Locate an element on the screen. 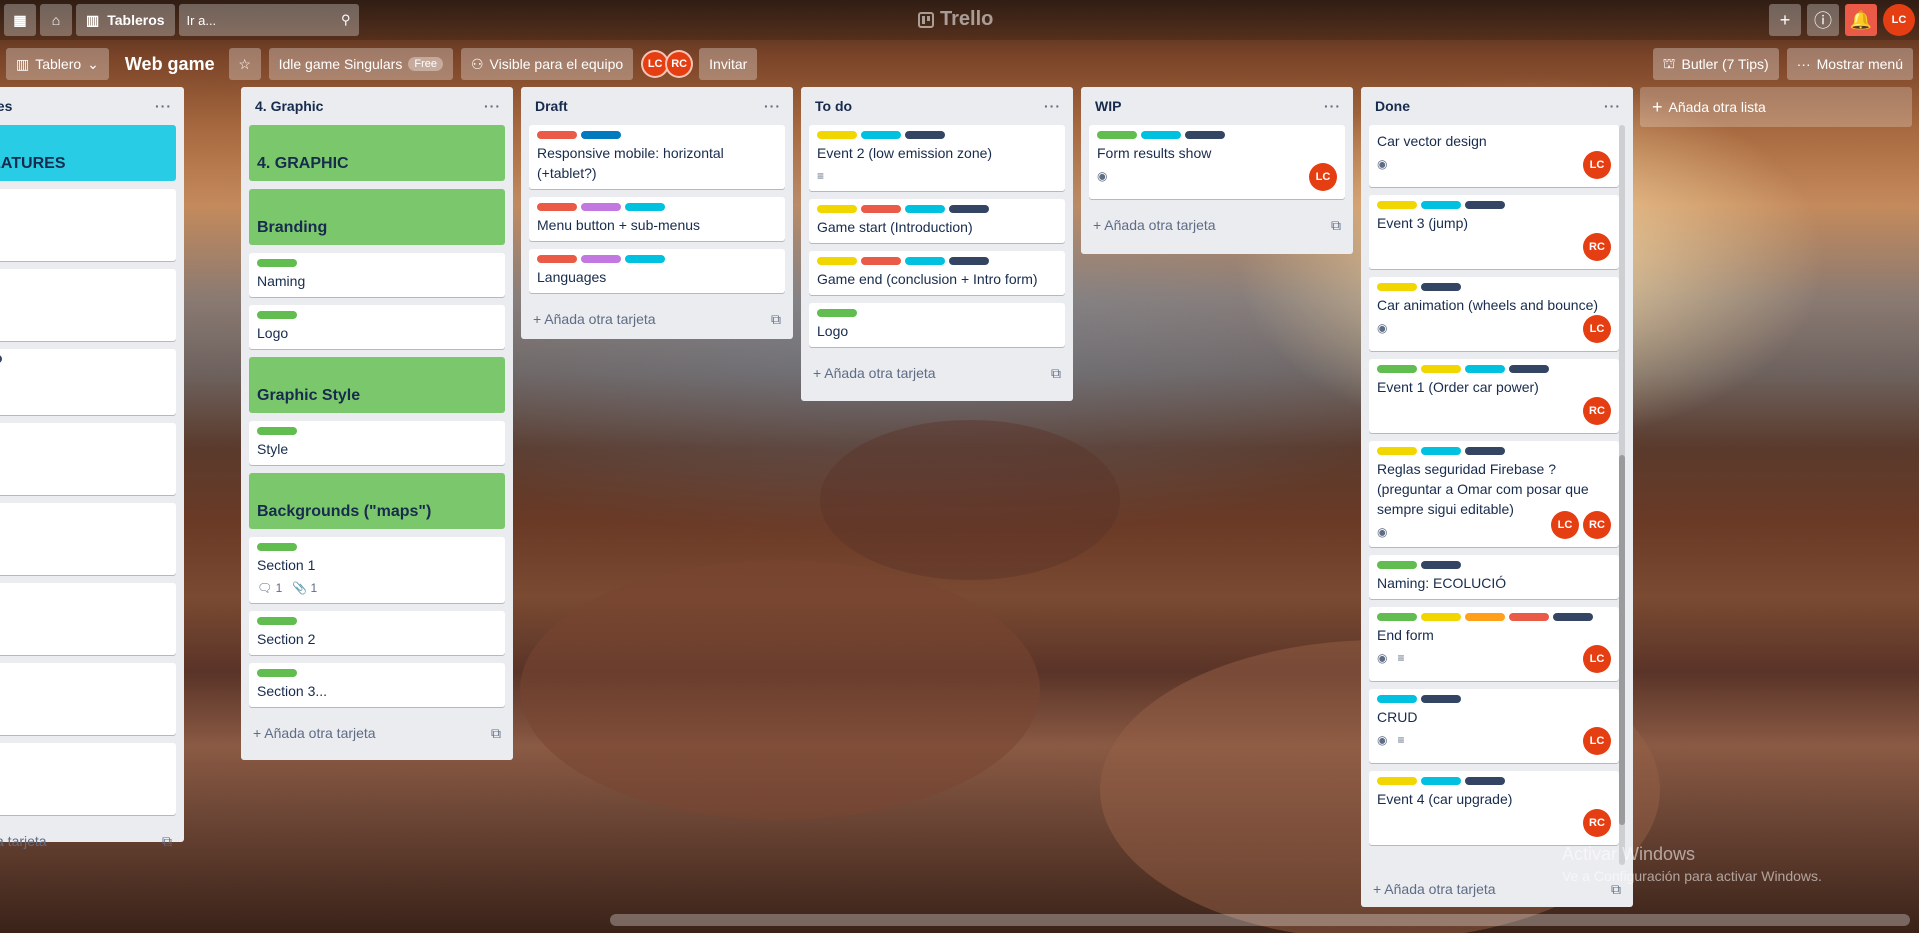 The width and height of the screenshot is (1919, 933). list-title: 4. Graphic is located at coordinates (289, 106).